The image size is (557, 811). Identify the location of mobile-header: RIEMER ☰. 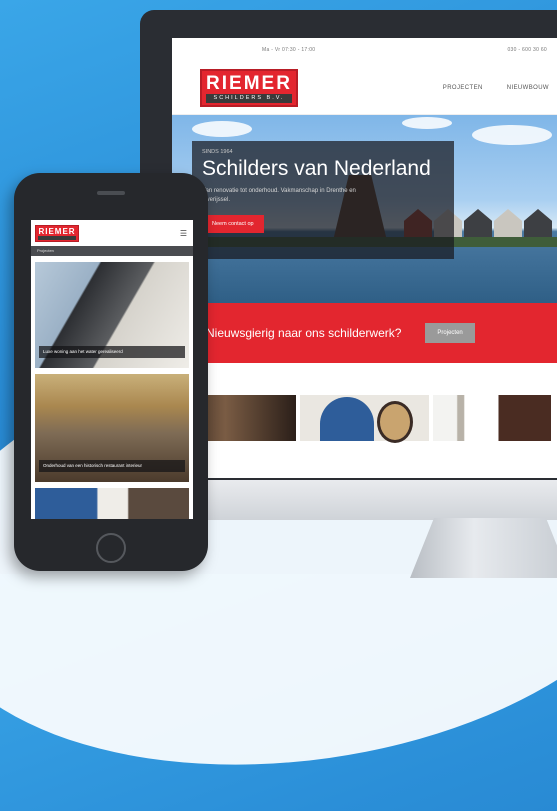
(112, 233).